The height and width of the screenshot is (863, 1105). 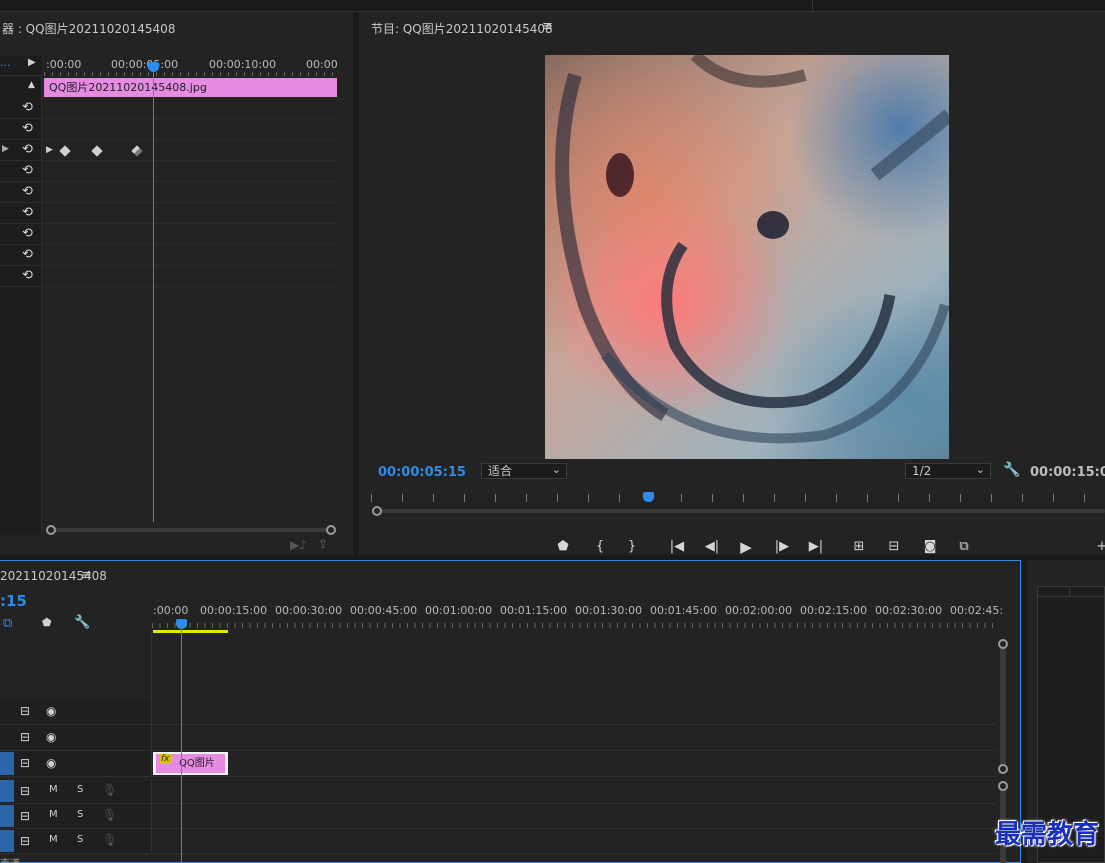 I want to click on ruler-label: 00:02:45:, so click(x=977, y=610).